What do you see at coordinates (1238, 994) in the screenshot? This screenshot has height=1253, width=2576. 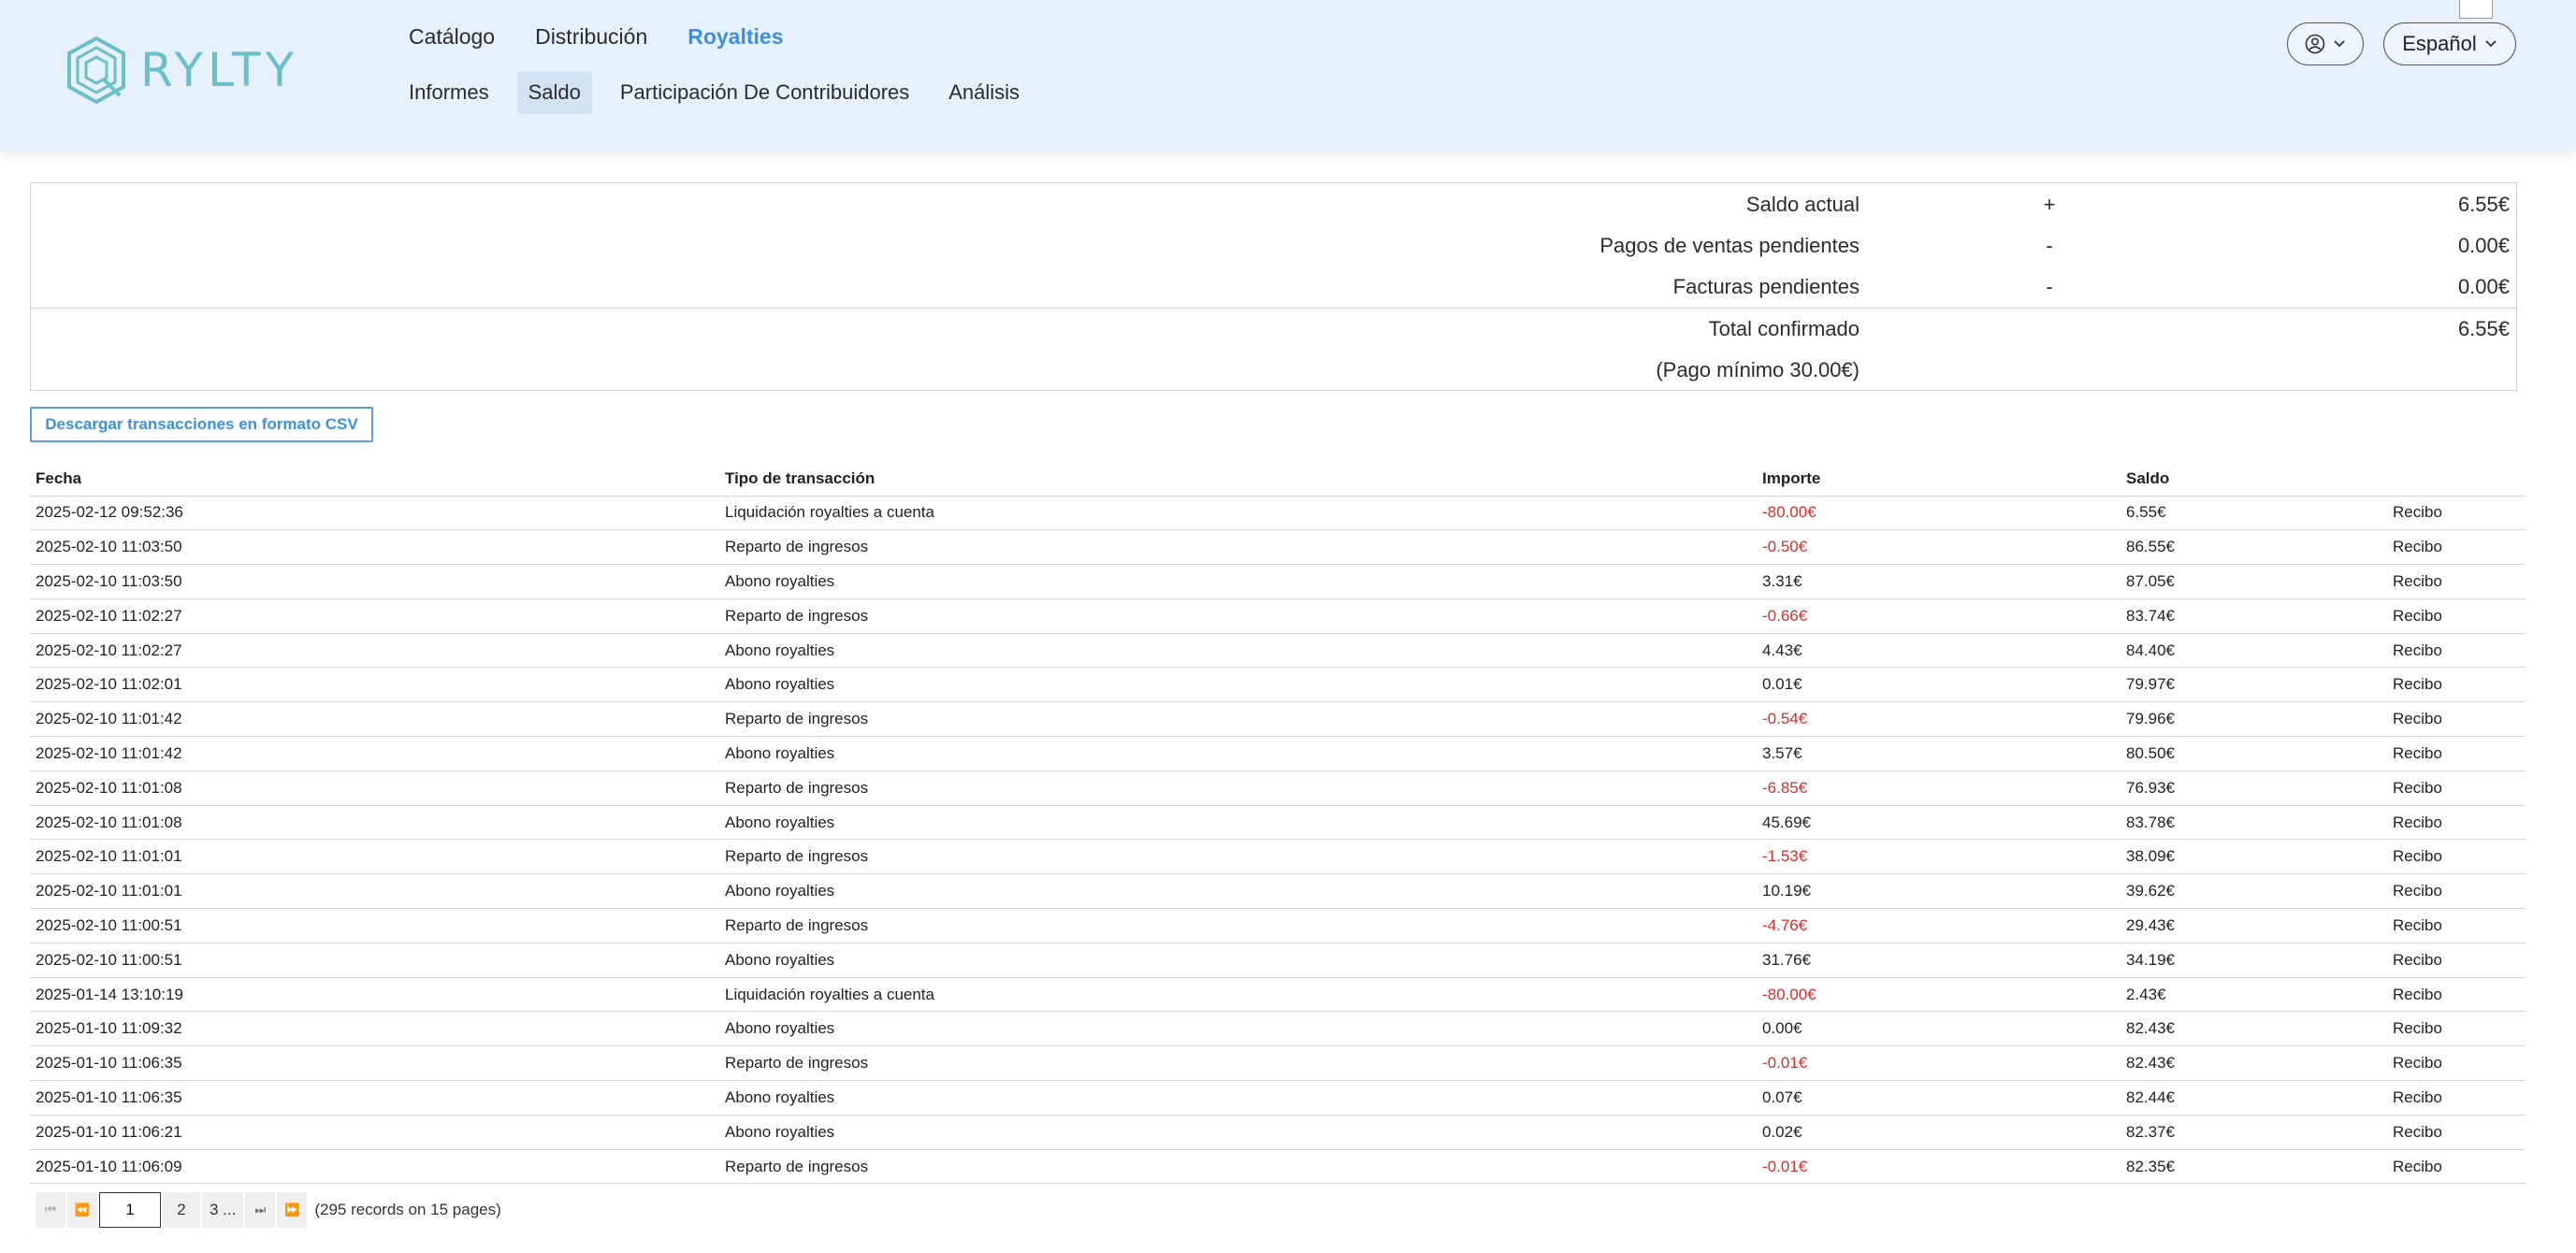 I see `cell-tipo: Liquidación royalties a cuenta` at bounding box center [1238, 994].